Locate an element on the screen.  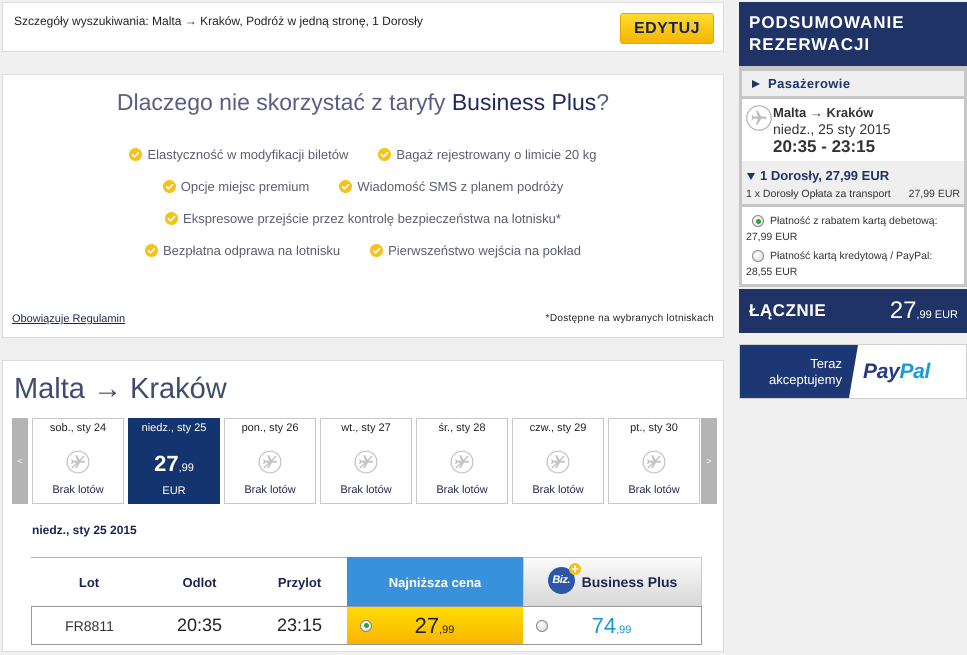
date-card: pt., sty 30 Brak lotów is located at coordinates (654, 461).